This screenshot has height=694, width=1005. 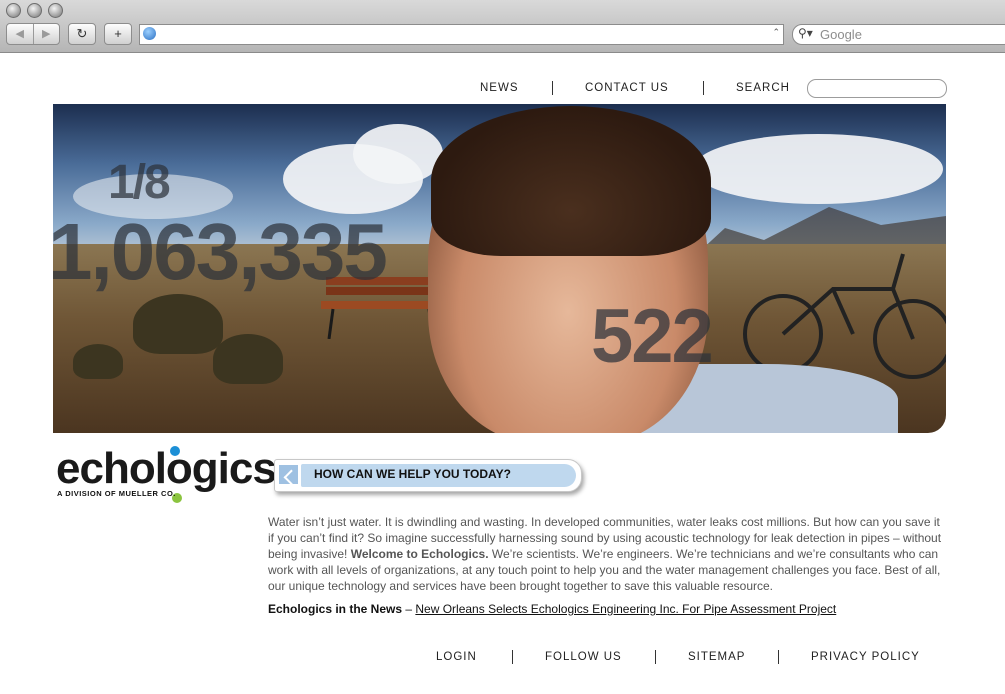 What do you see at coordinates (82, 34) in the screenshot?
I see `reload-button: ↻` at bounding box center [82, 34].